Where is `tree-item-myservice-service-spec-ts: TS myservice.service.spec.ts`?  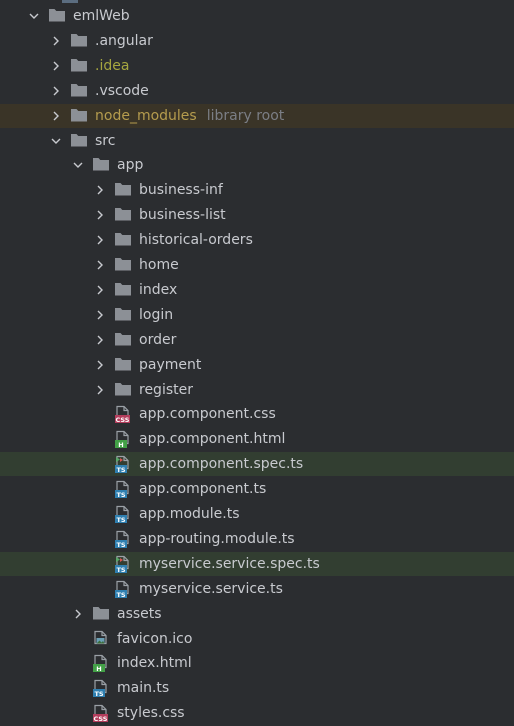
tree-item-myservice-service-spec-ts: TS myservice.service.spec.ts is located at coordinates (257, 563).